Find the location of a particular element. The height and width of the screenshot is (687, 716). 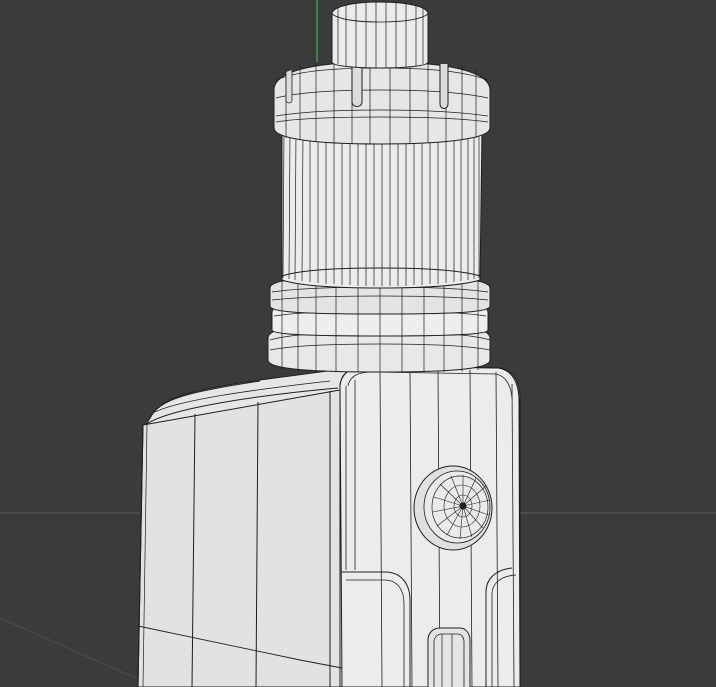

atomizer-tank is located at coordinates (382, 209).